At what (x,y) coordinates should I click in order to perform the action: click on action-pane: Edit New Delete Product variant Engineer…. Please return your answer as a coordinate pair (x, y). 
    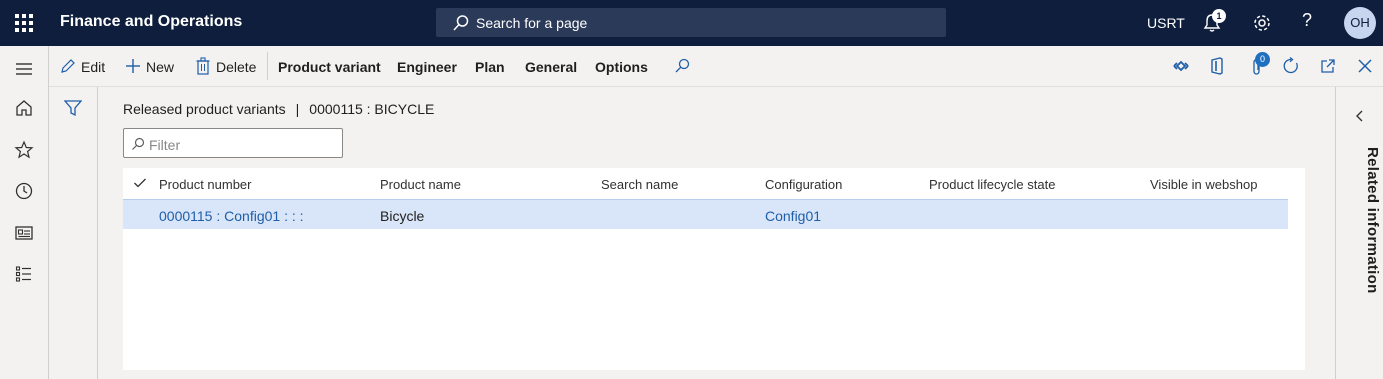
    Looking at the image, I should click on (716, 66).